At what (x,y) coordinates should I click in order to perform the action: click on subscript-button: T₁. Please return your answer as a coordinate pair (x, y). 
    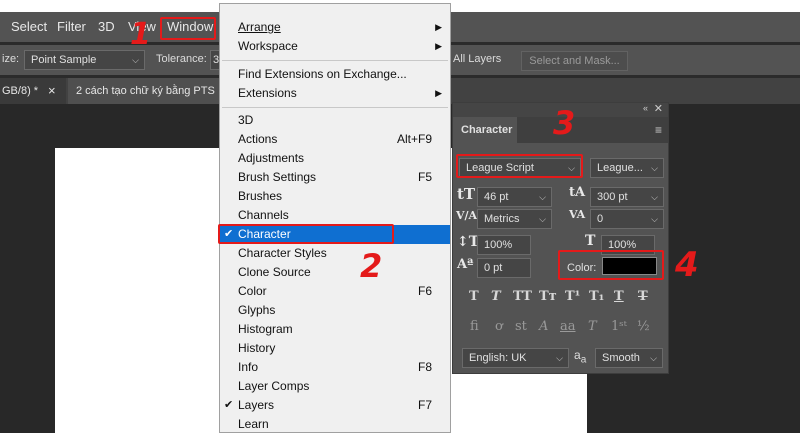
    Looking at the image, I should click on (596, 296).